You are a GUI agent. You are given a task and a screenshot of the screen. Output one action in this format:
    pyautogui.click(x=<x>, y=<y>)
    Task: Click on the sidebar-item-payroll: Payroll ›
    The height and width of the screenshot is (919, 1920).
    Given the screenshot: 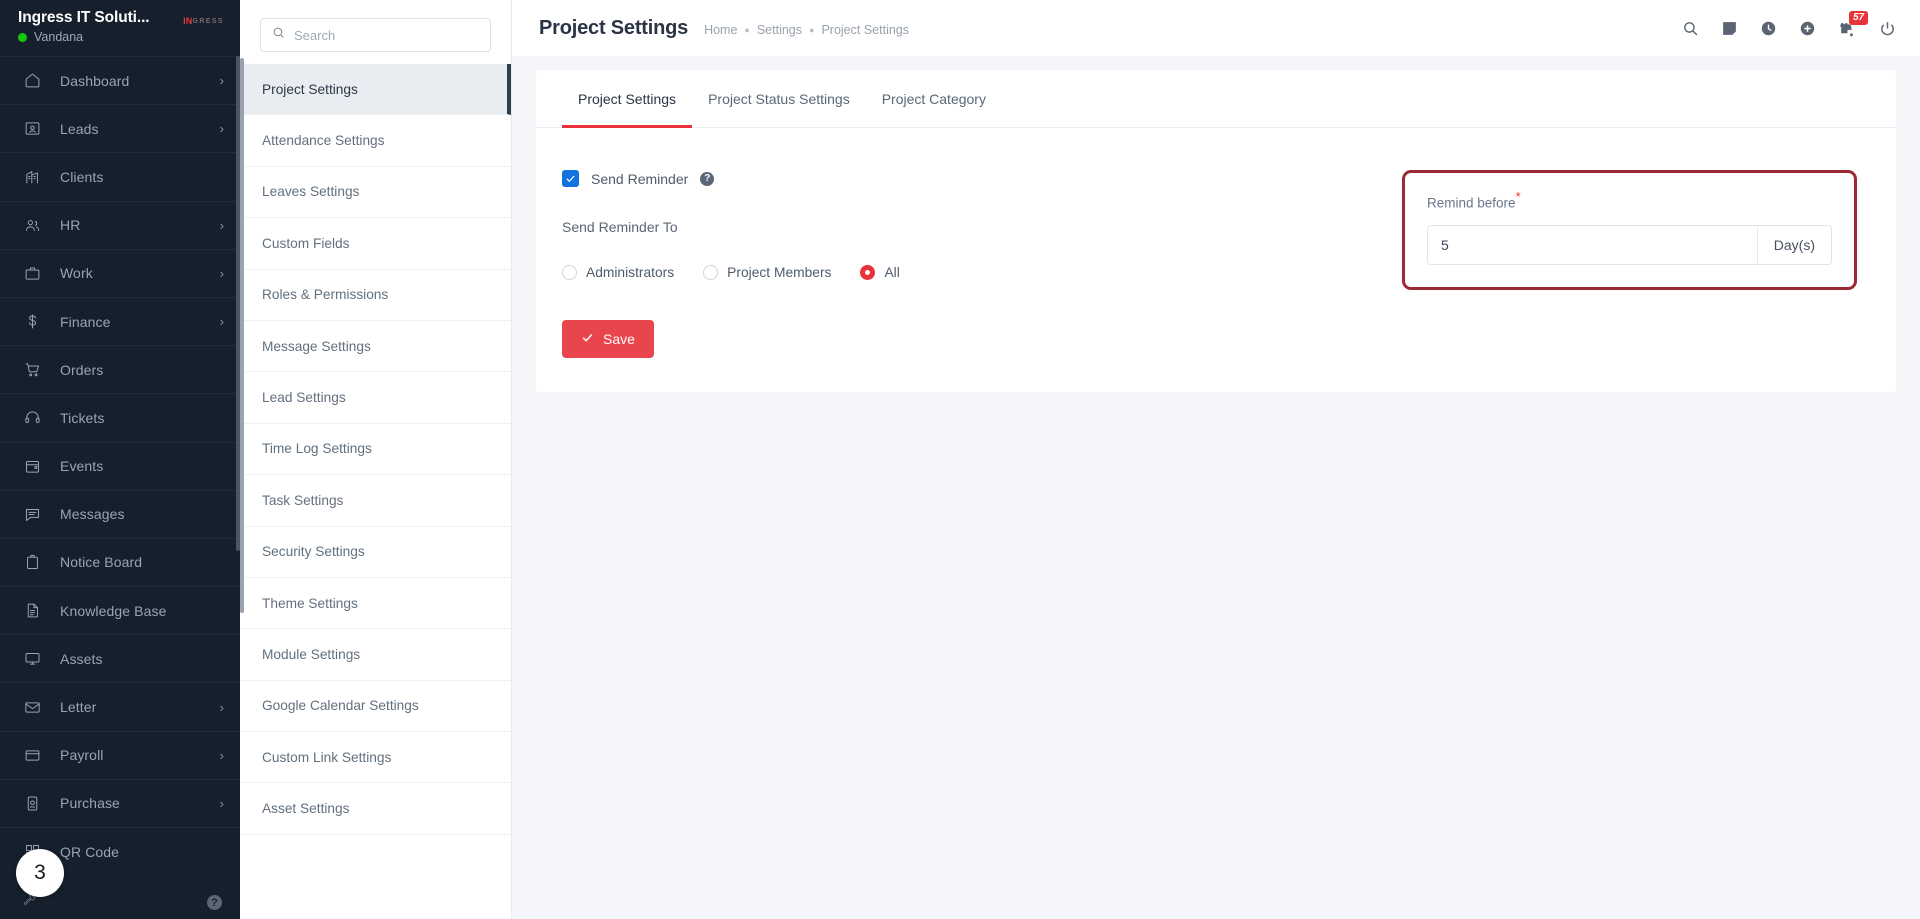 What is the action you would take?
    pyautogui.click(x=120, y=754)
    